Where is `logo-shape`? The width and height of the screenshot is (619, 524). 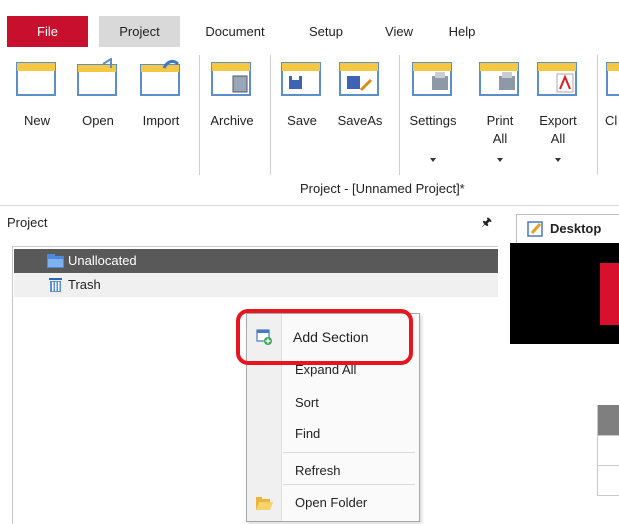
logo-shape is located at coordinates (609, 294).